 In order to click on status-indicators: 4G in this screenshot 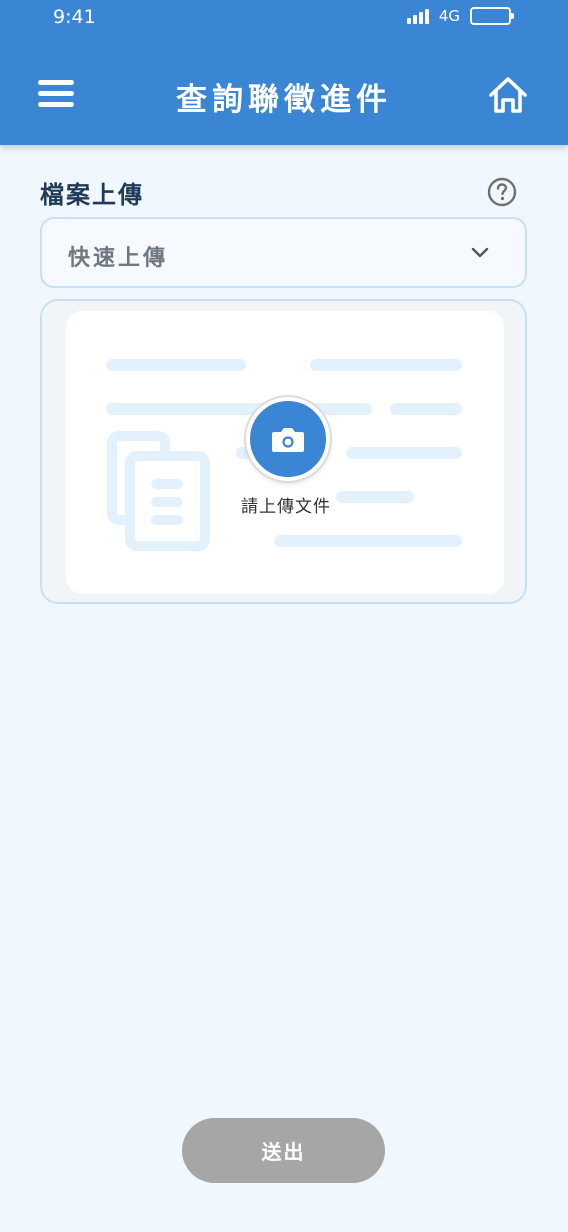, I will do `click(460, 16)`.